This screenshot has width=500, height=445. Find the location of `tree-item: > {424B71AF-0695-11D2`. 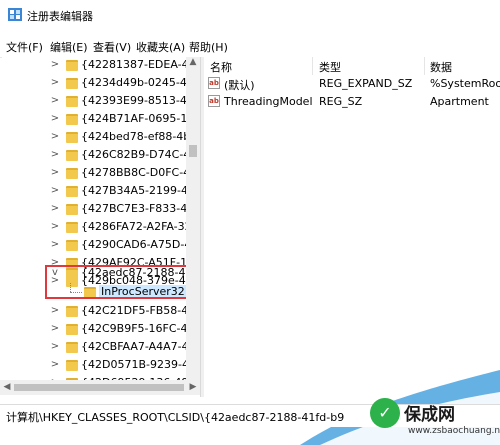

tree-item: > {424B71AF-0695-11D2 is located at coordinates (101, 120).